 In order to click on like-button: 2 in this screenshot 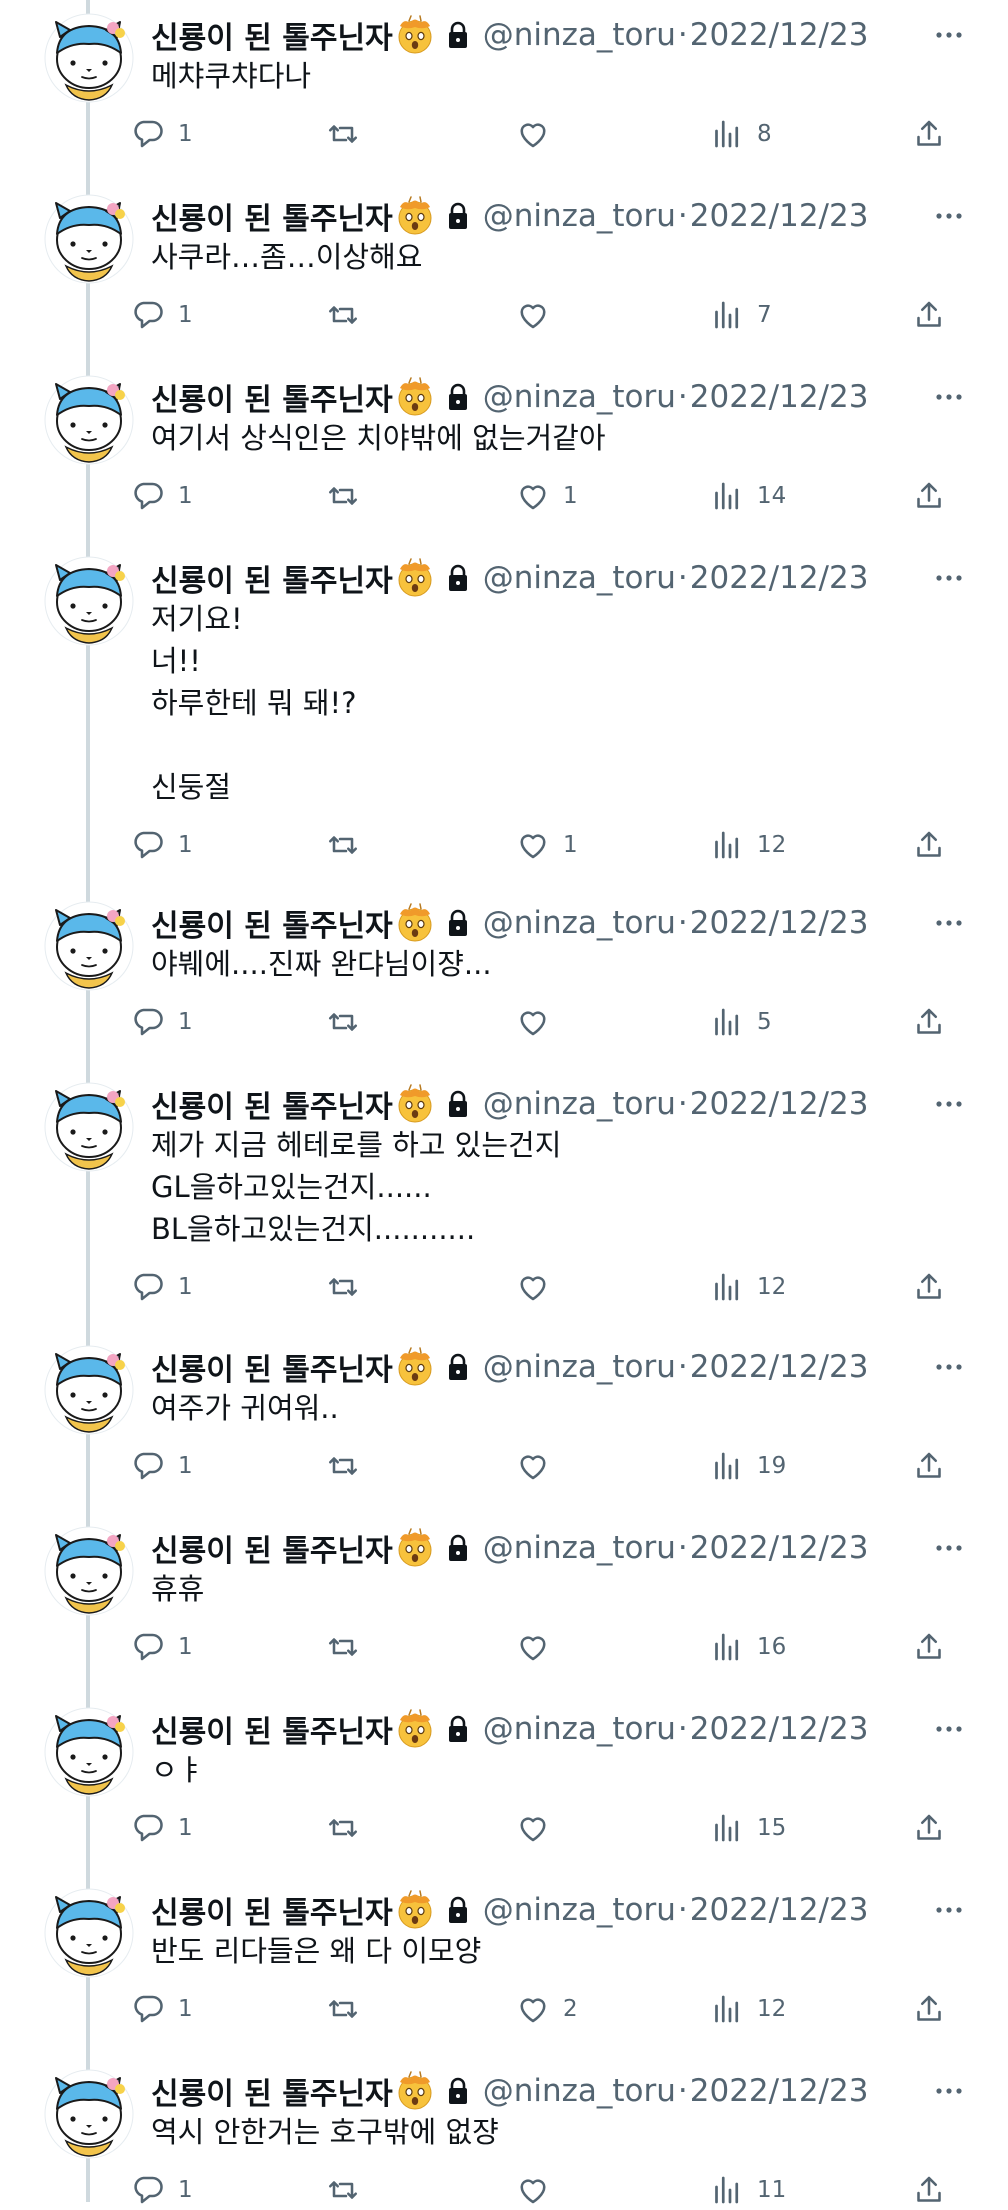, I will do `click(546, 2009)`.